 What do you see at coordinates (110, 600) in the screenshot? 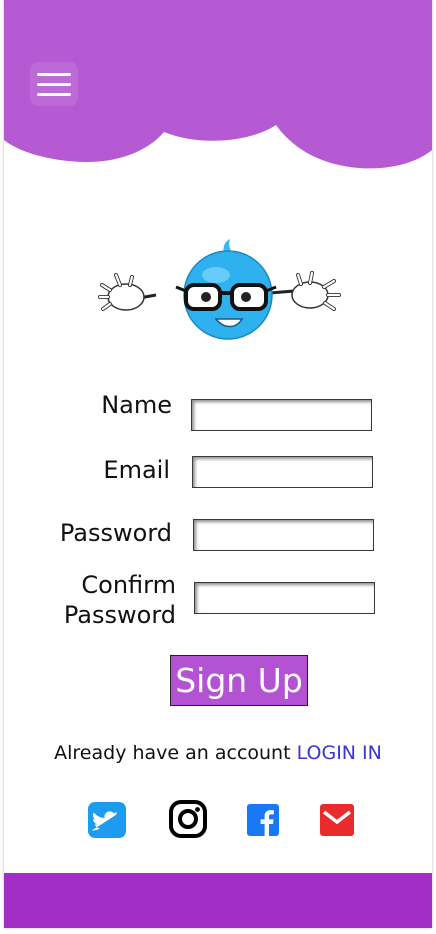
I see `confirm-password-label: Confirm Password` at bounding box center [110, 600].